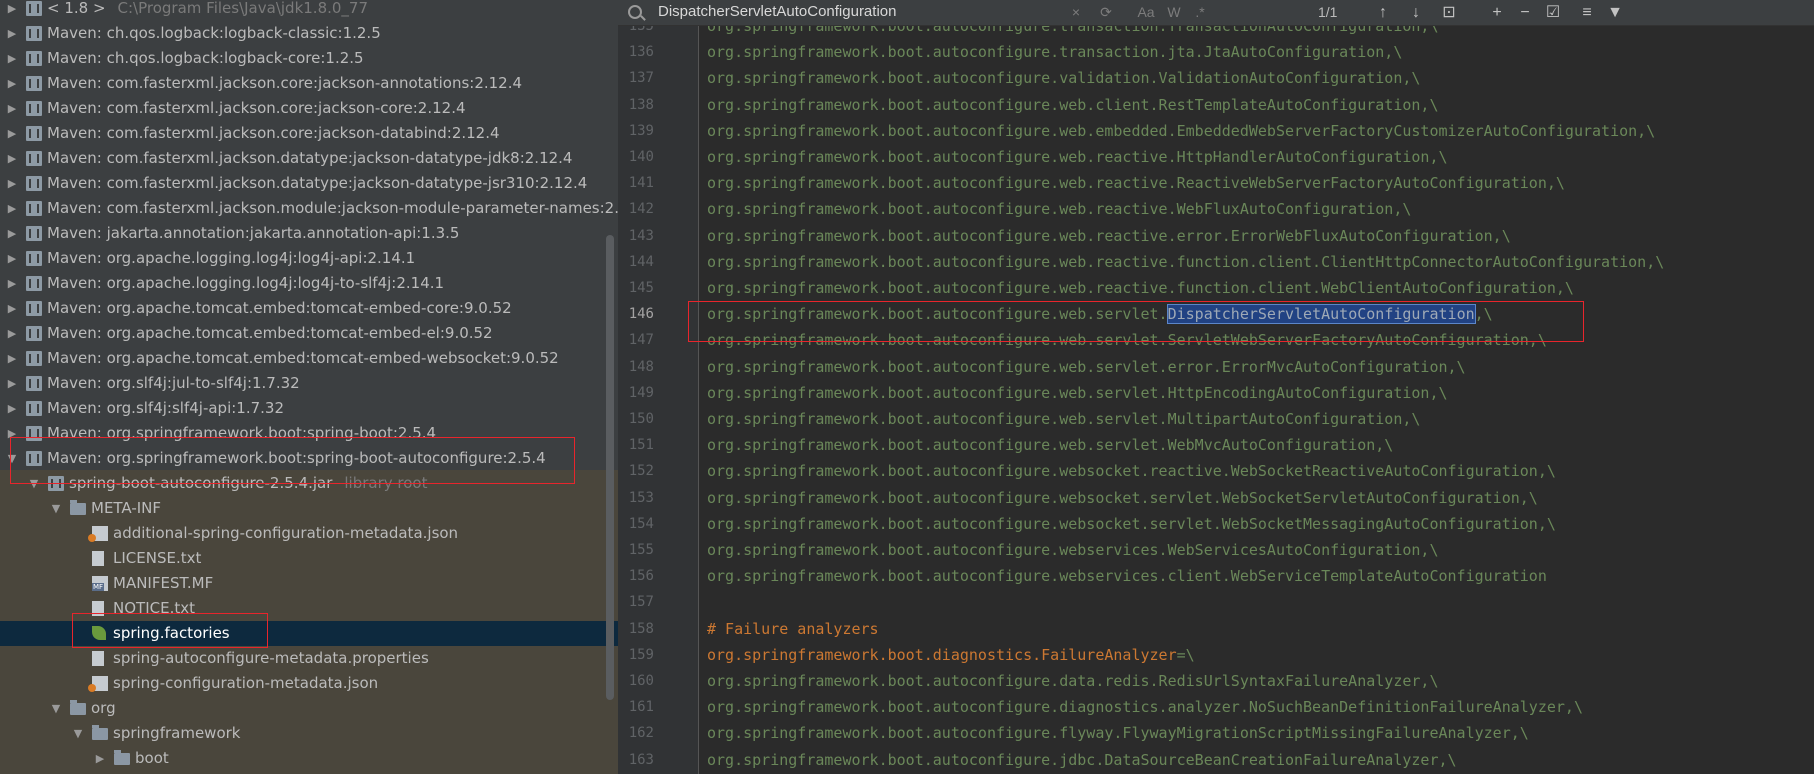 Image resolution: width=1814 pixels, height=774 pixels. Describe the element at coordinates (1553, 12) in the screenshot. I see `toggle-selection-icon: ☑` at that location.